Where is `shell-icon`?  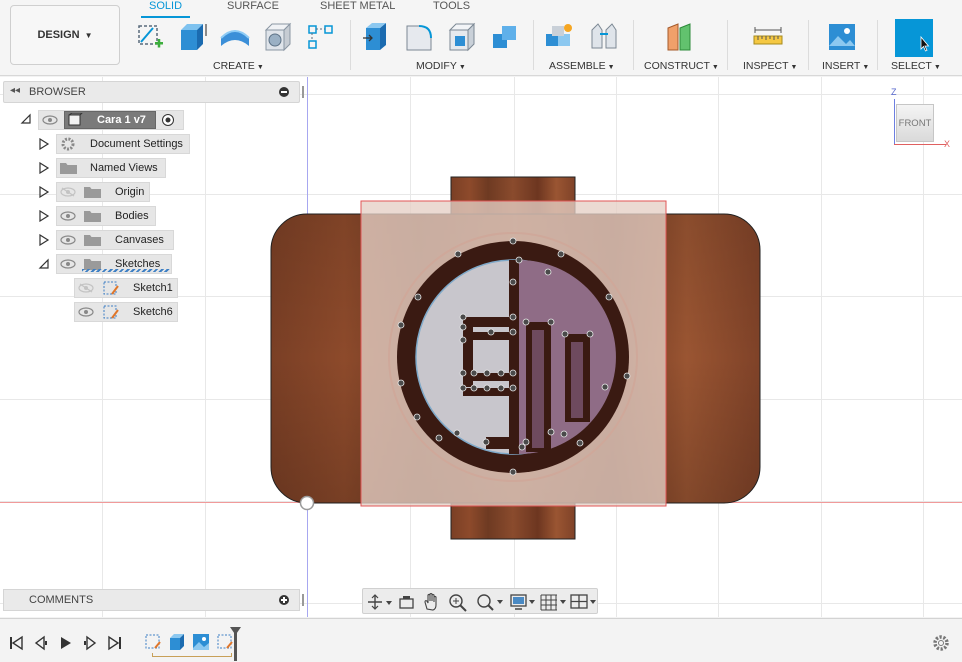
shell-icon is located at coordinates (462, 37).